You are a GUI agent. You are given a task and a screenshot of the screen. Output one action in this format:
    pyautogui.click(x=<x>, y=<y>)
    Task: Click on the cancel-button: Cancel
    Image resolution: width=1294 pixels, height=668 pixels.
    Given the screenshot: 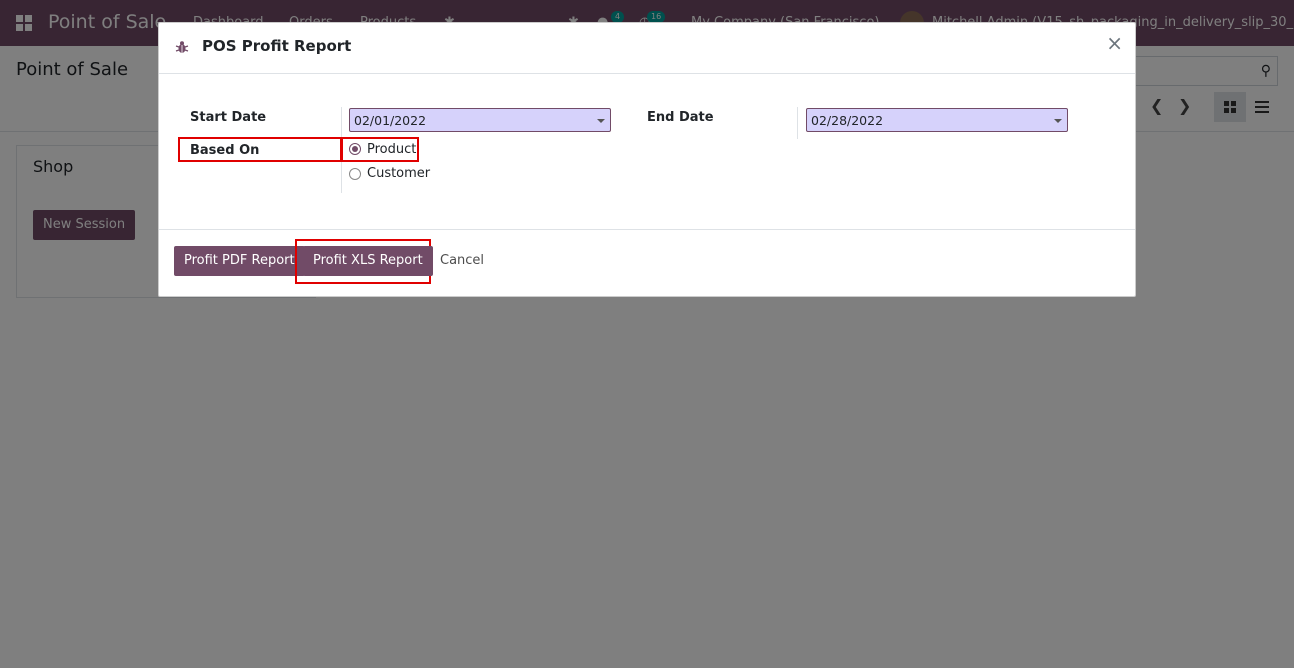 What is the action you would take?
    pyautogui.click(x=462, y=261)
    